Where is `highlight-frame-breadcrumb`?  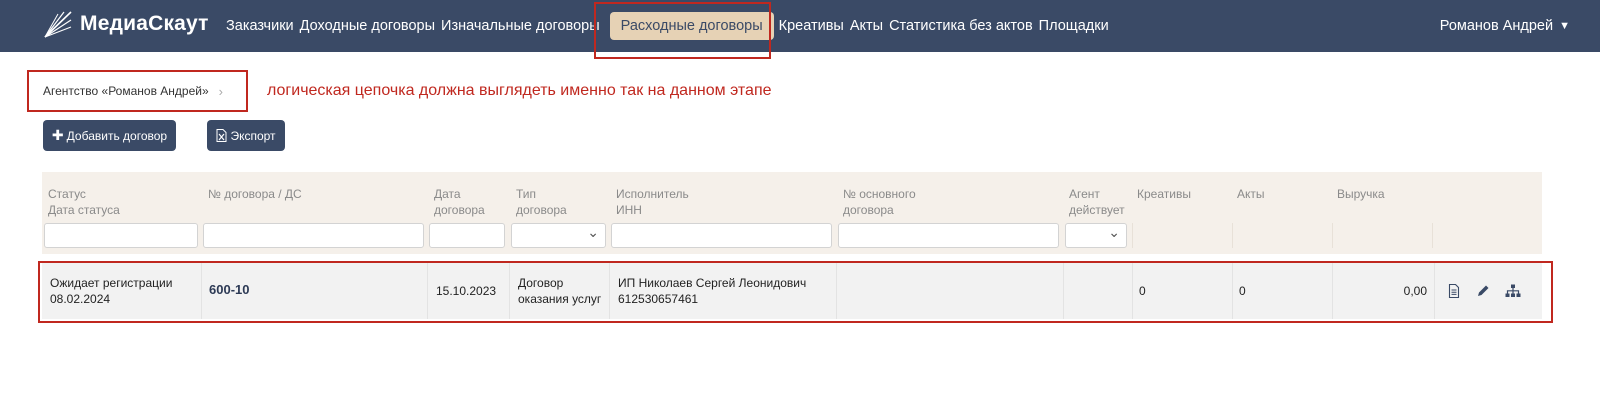
highlight-frame-breadcrumb is located at coordinates (137, 91).